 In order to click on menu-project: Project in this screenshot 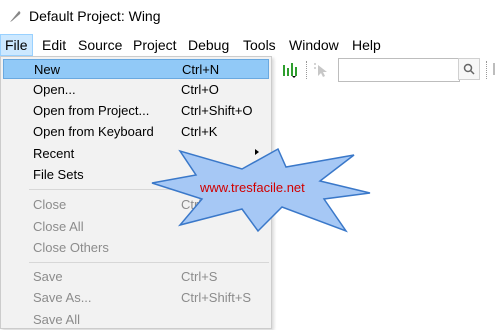, I will do `click(155, 45)`.